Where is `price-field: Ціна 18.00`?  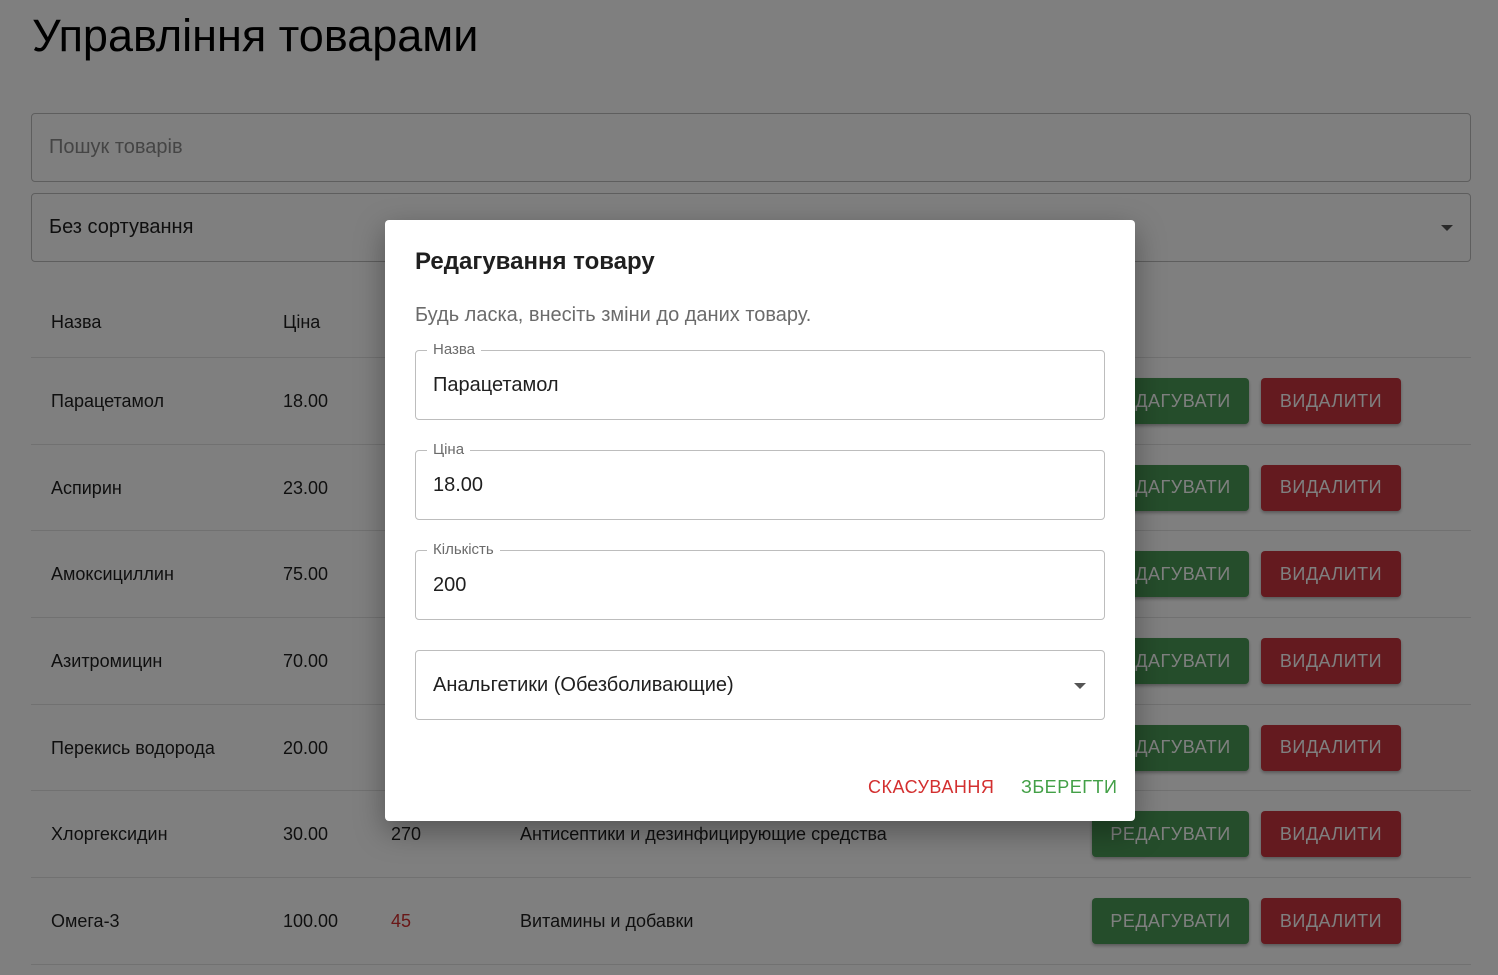 price-field: Ціна 18.00 is located at coordinates (760, 480).